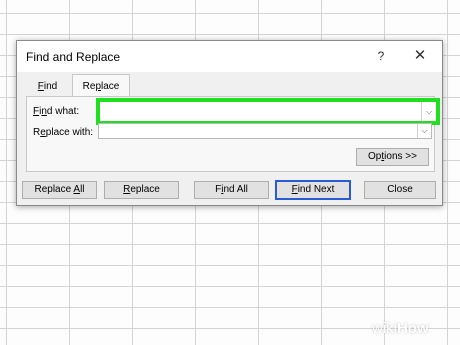 Image resolution: width=460 pixels, height=345 pixels. Describe the element at coordinates (145, 189) in the screenshot. I see `replace-suffix: eplace` at that location.